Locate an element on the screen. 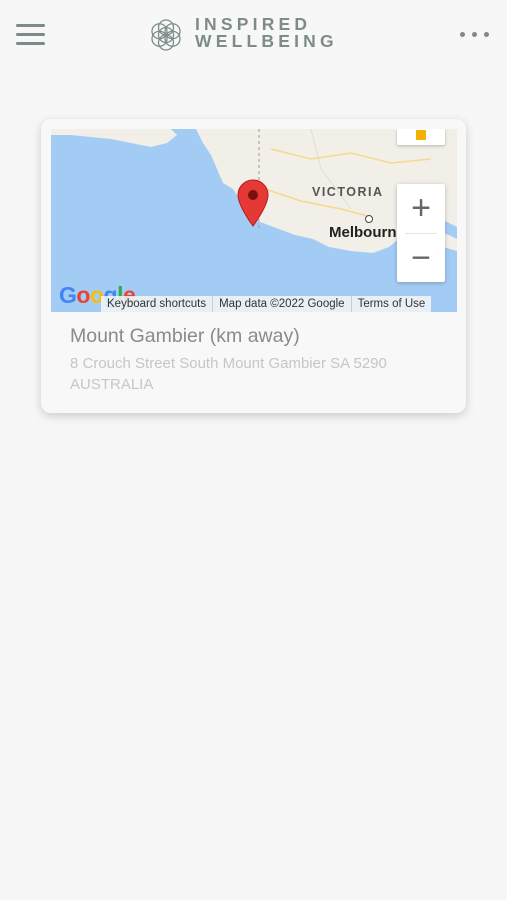 This screenshot has width=507, height=900. logo-text: INSPIRED WELLBEING is located at coordinates (266, 33).